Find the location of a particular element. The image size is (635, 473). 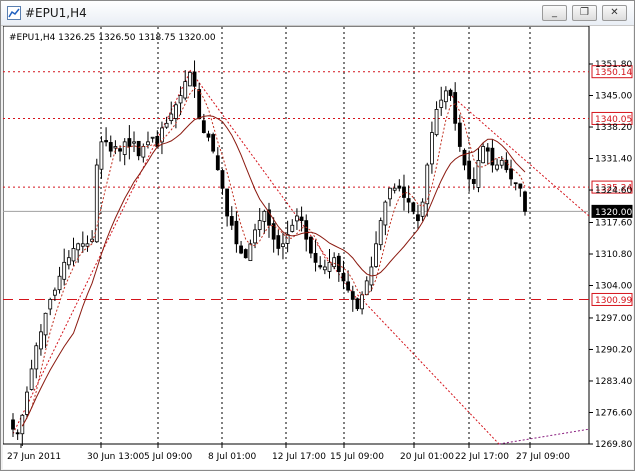

title-bar: #EPU1,H4 _ ❐ ✕ is located at coordinates (317, 13).